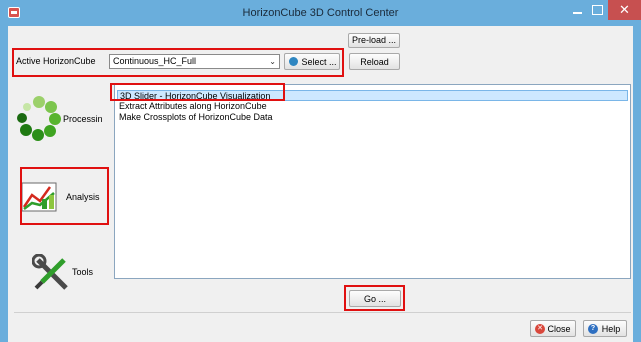 The width and height of the screenshot is (641, 342). I want to click on window-title: HorizonCube 3D Control Center, so click(320, 13).